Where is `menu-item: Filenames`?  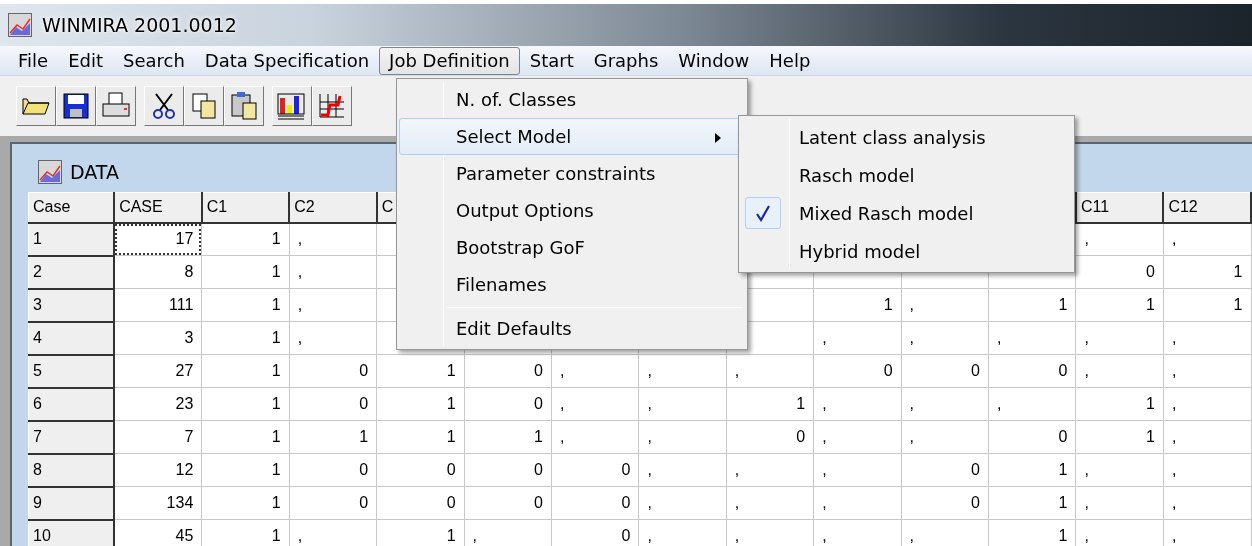
menu-item: Filenames is located at coordinates (566, 284).